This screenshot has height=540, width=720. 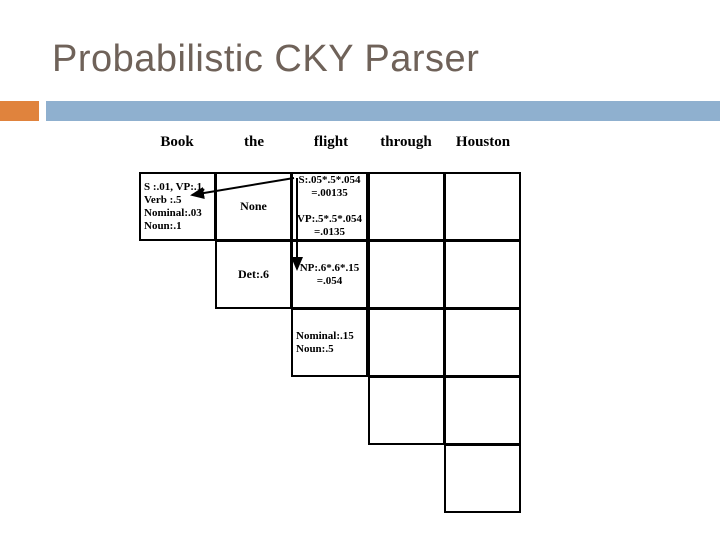 What do you see at coordinates (266, 59) in the screenshot?
I see `page-title: Probabilistic CKY Parser` at bounding box center [266, 59].